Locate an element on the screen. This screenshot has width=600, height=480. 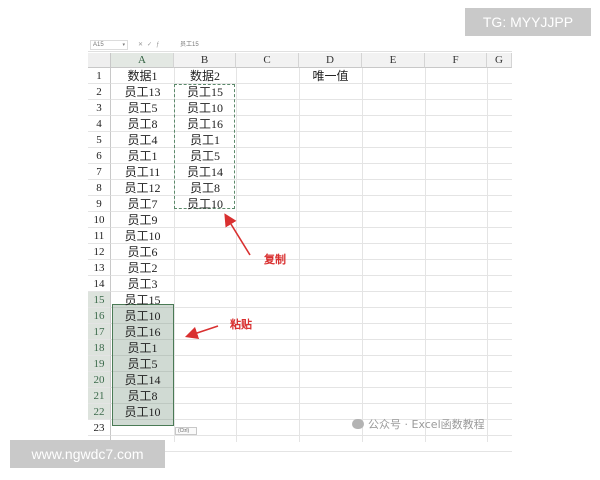
annotation-arrows is located at coordinates (217, 276).